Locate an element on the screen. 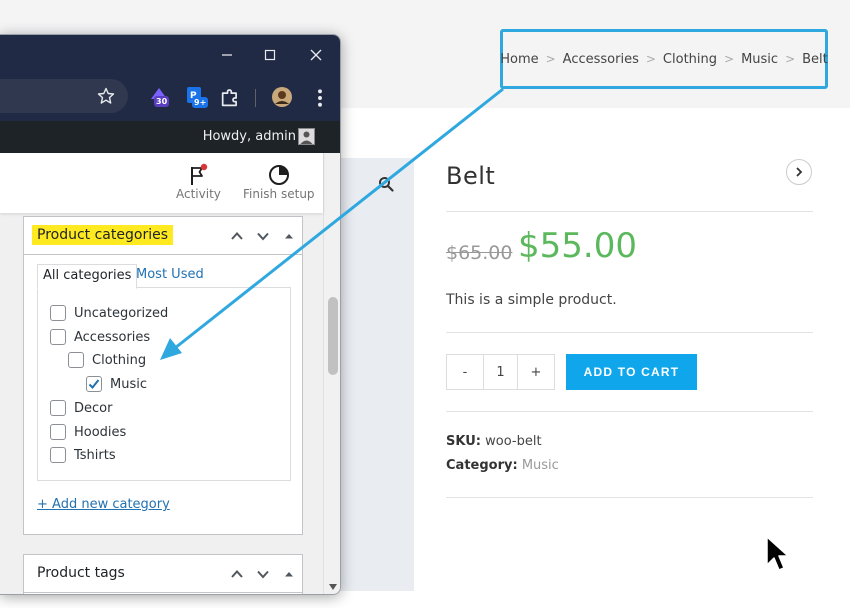 This screenshot has height=608, width=850. quantity-stepper: - 1 + is located at coordinates (500, 372).